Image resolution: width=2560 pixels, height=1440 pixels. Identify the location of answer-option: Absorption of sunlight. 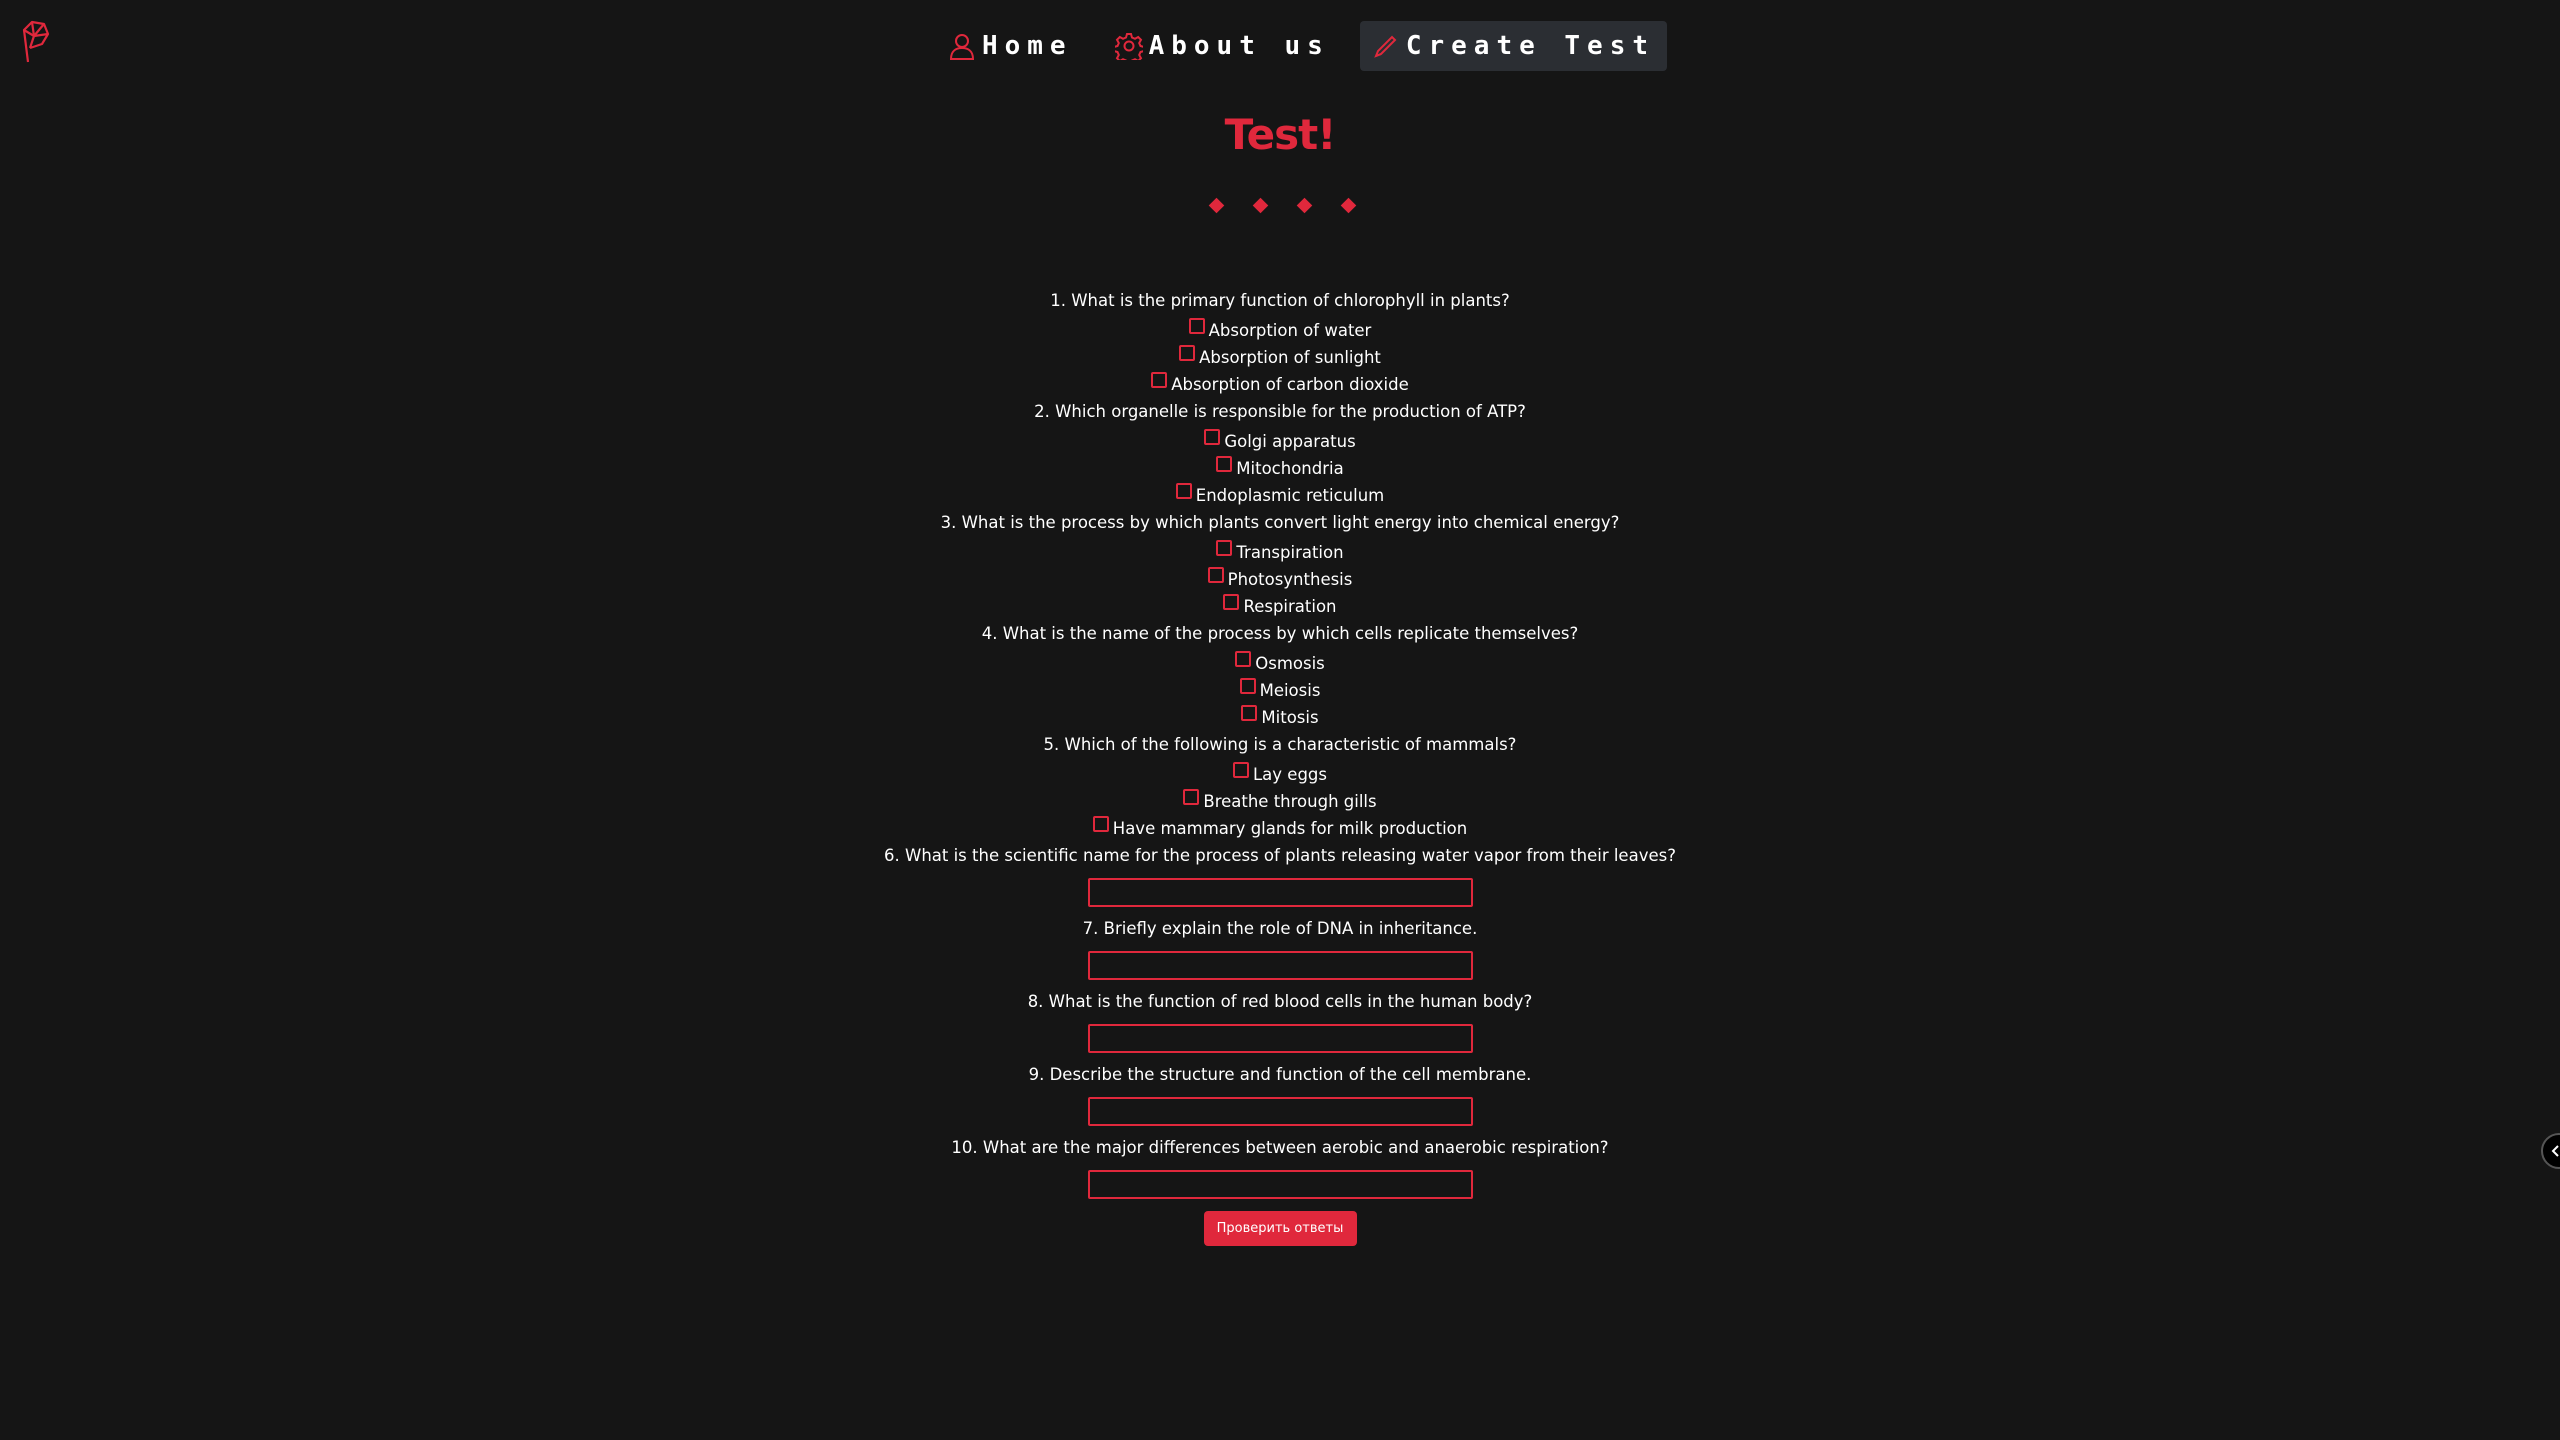
(1280, 357).